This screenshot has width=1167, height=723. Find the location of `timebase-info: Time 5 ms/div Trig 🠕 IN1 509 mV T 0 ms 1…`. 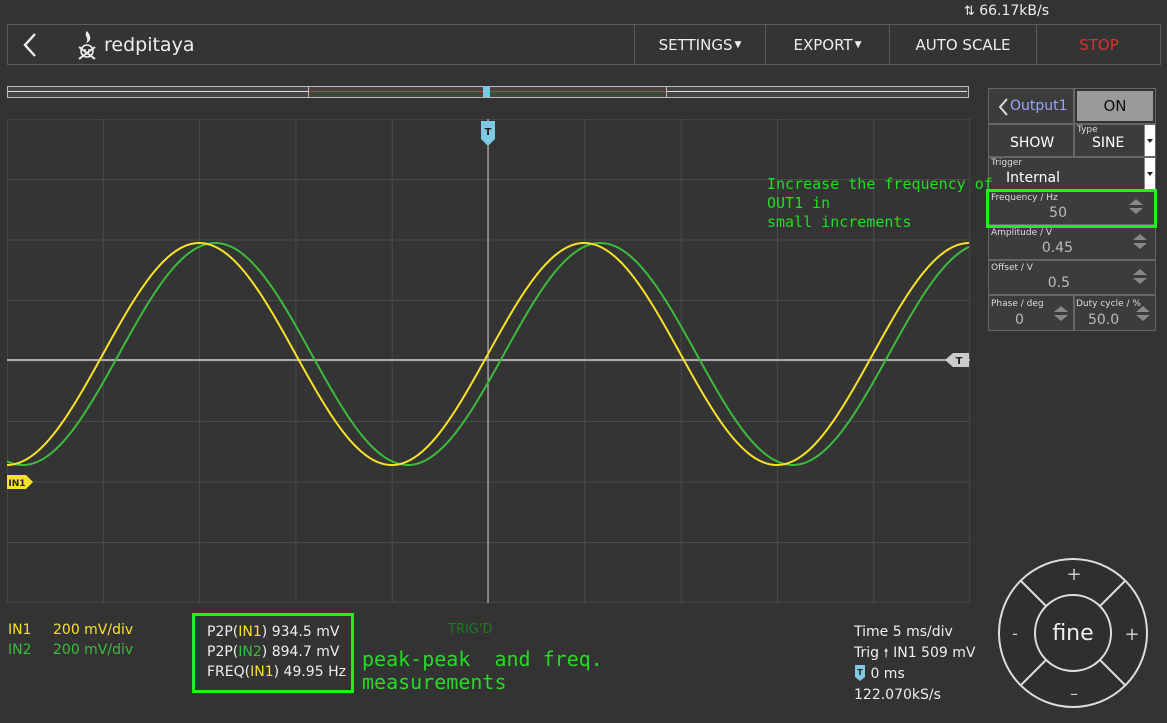

timebase-info: Time 5 ms/div Trig 🠕 IN1 509 mV T 0 ms 1… is located at coordinates (914, 664).